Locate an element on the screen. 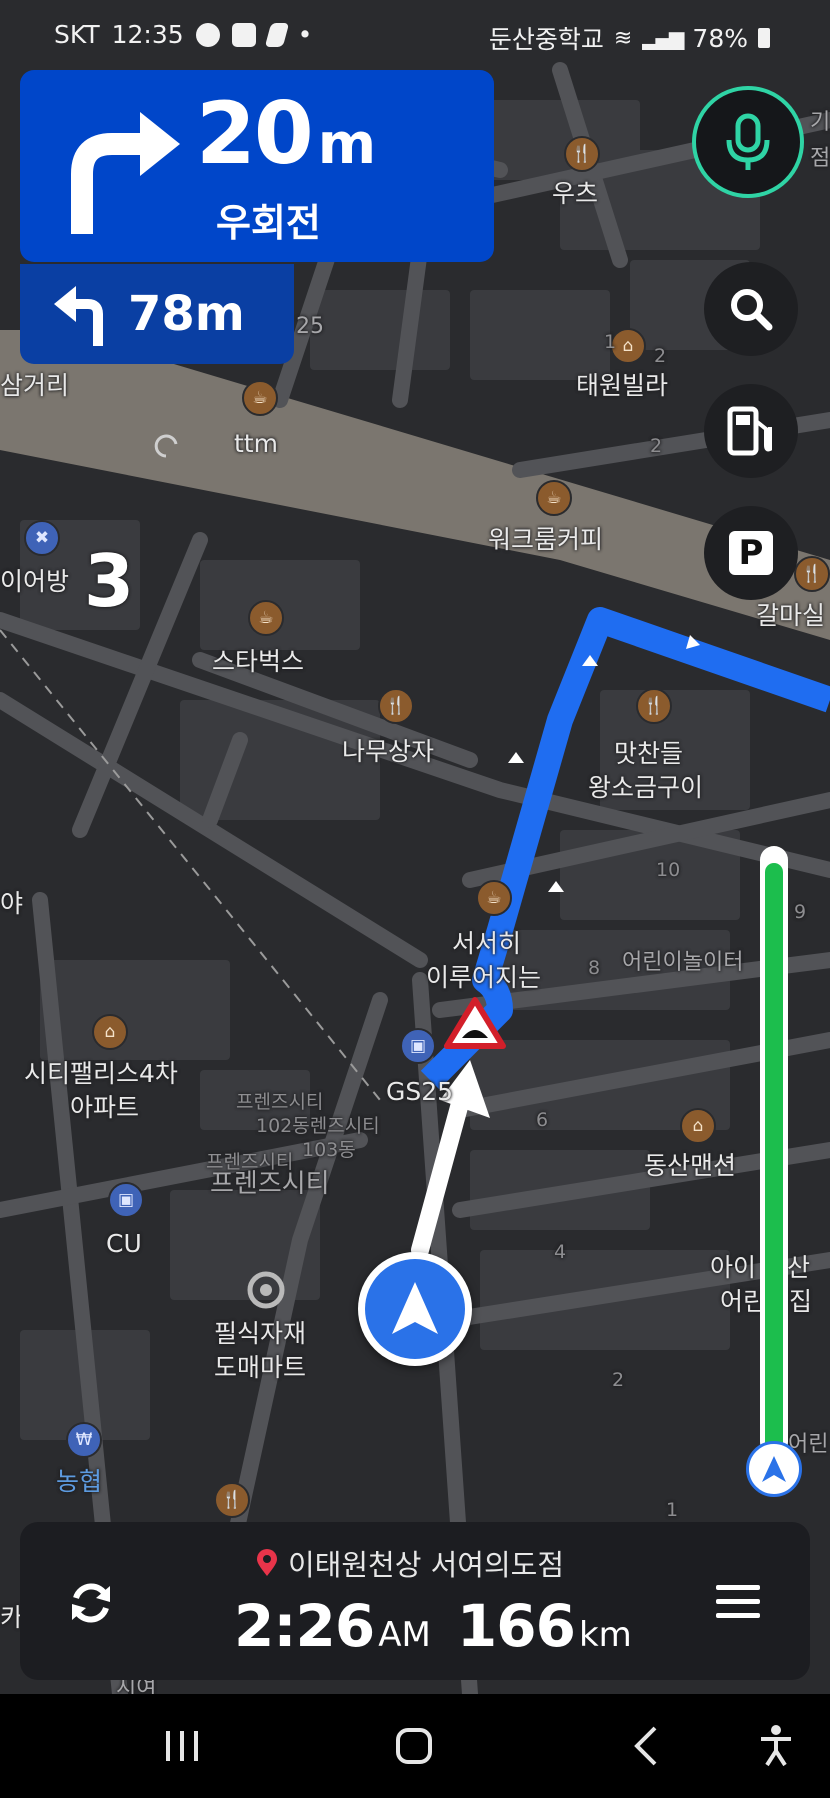  poi-label: 이어방 is located at coordinates (34, 582).